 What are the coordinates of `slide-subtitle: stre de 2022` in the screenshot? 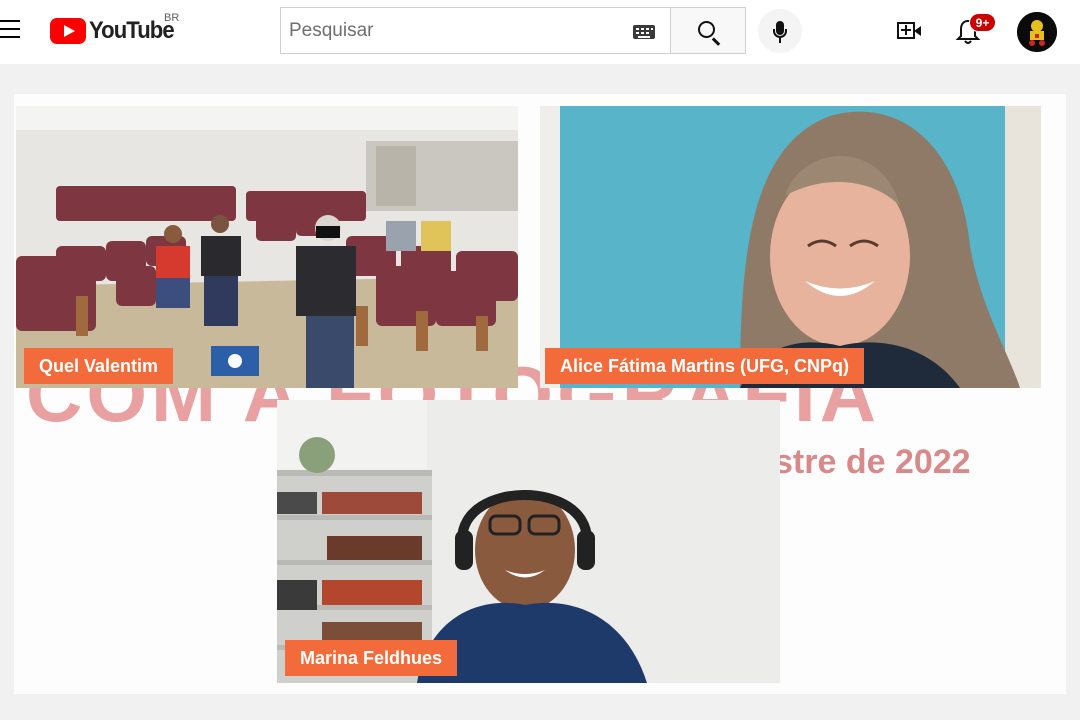 It's located at (872, 462).